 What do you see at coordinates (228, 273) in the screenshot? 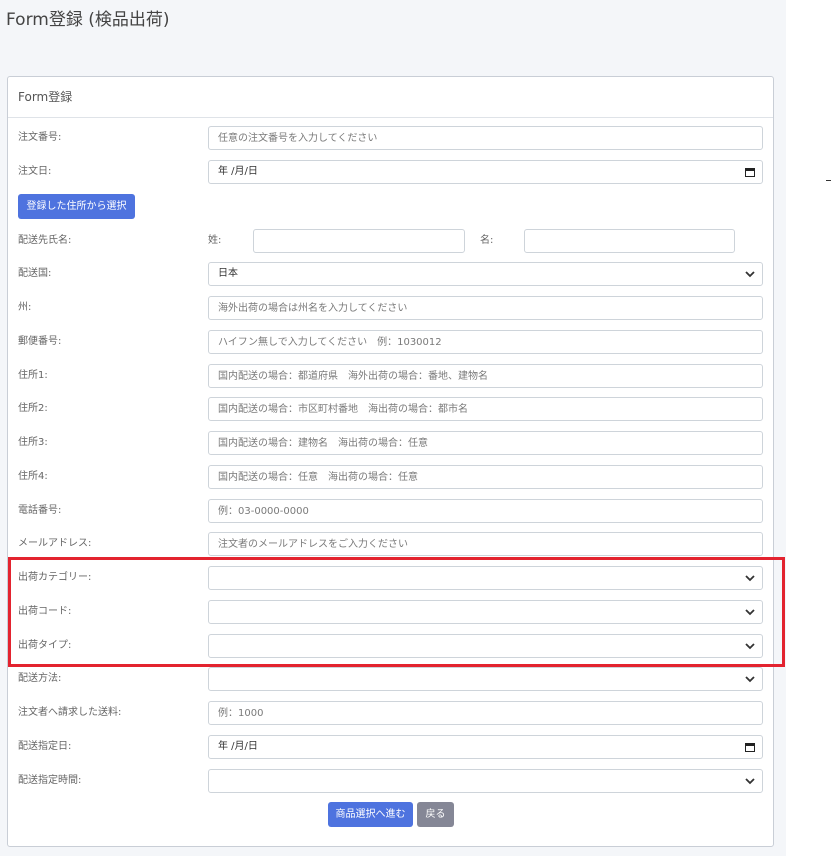
I see `country-value: 日本` at bounding box center [228, 273].